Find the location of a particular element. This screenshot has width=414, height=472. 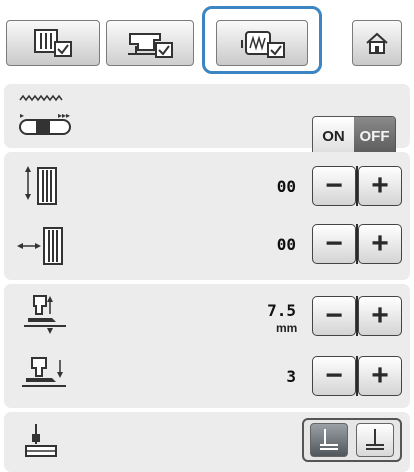

needle-left-icon is located at coordinates (329, 439).